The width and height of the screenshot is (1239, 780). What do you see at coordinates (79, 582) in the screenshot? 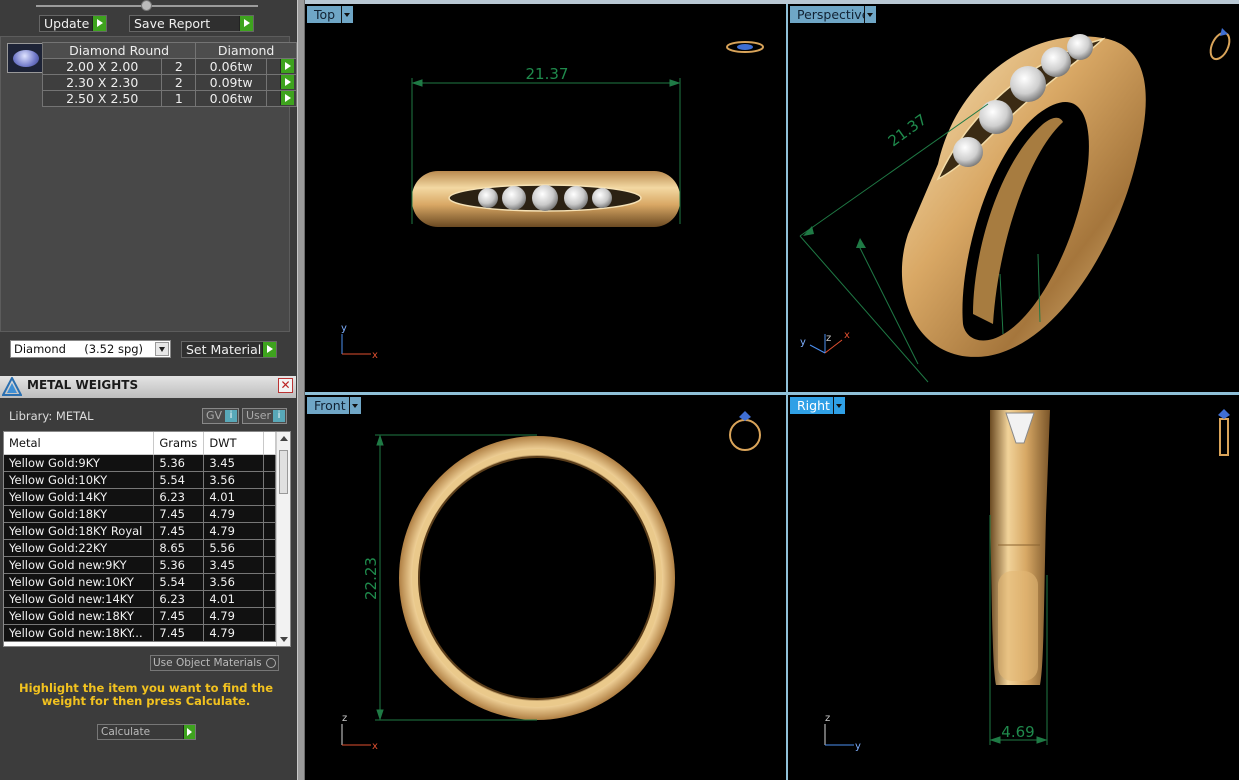
I see `metal-name: Yellow Gold new:10KY` at bounding box center [79, 582].